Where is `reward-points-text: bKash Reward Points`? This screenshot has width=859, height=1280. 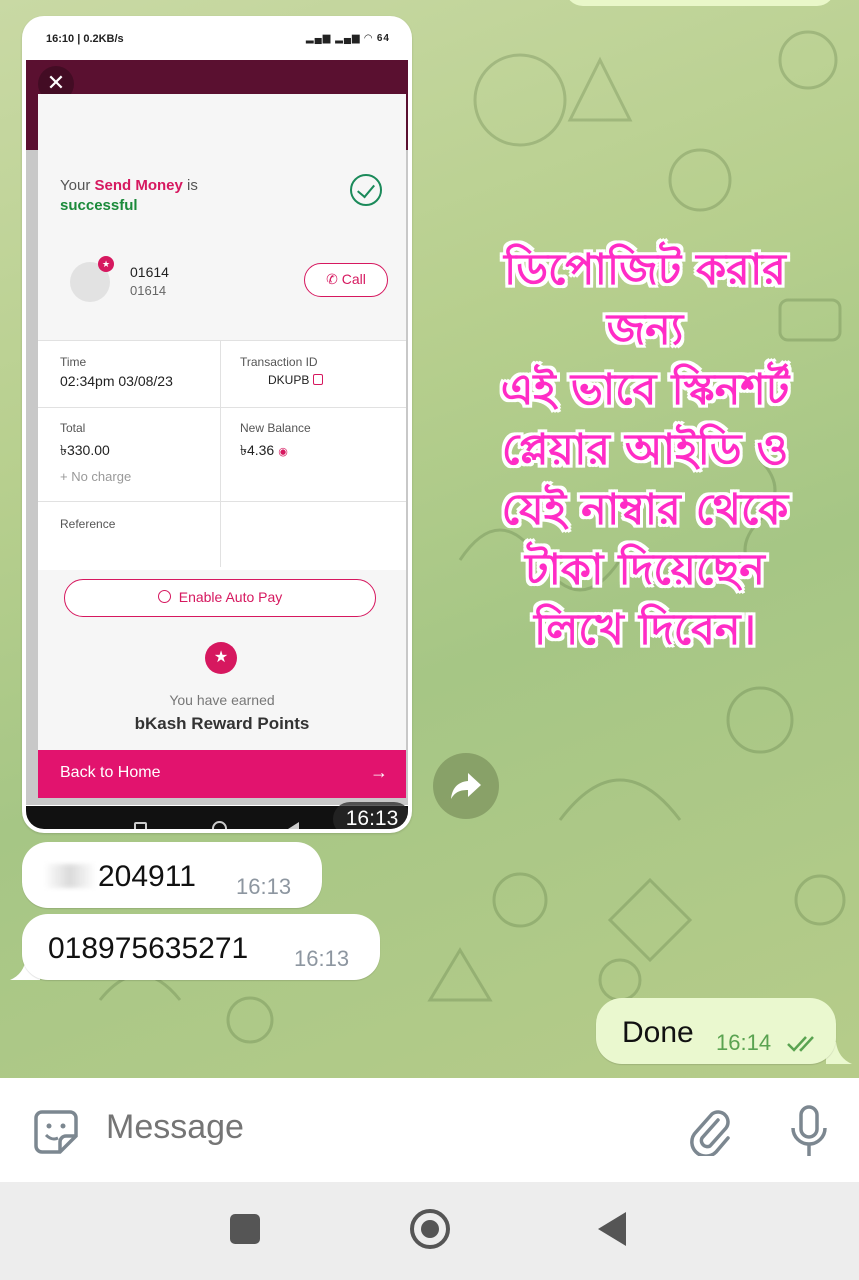 reward-points-text: bKash Reward Points is located at coordinates (222, 723).